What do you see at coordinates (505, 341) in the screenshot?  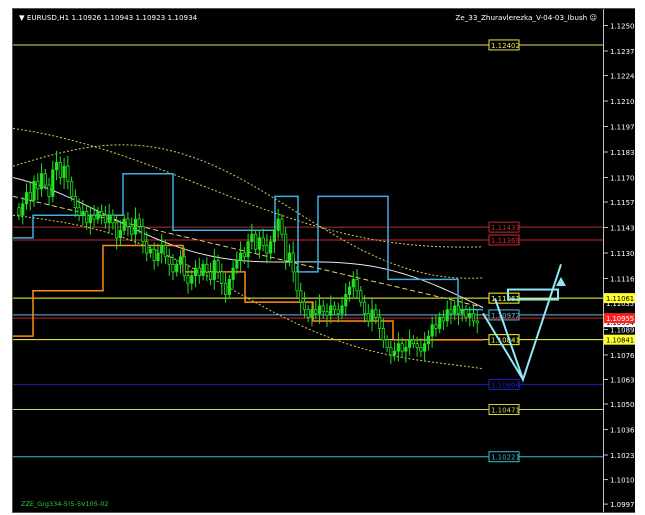 I see `level-label-text: 1.10841` at bounding box center [505, 341].